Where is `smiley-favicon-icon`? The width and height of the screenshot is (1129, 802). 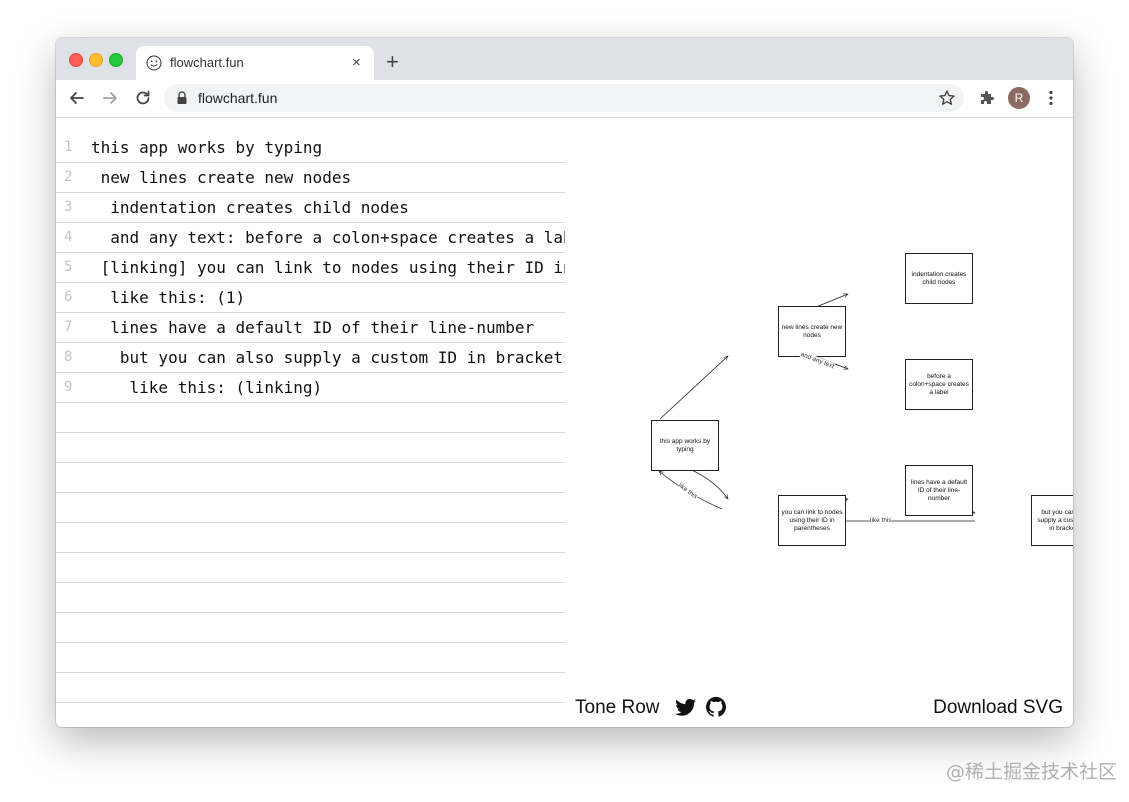 smiley-favicon-icon is located at coordinates (154, 63).